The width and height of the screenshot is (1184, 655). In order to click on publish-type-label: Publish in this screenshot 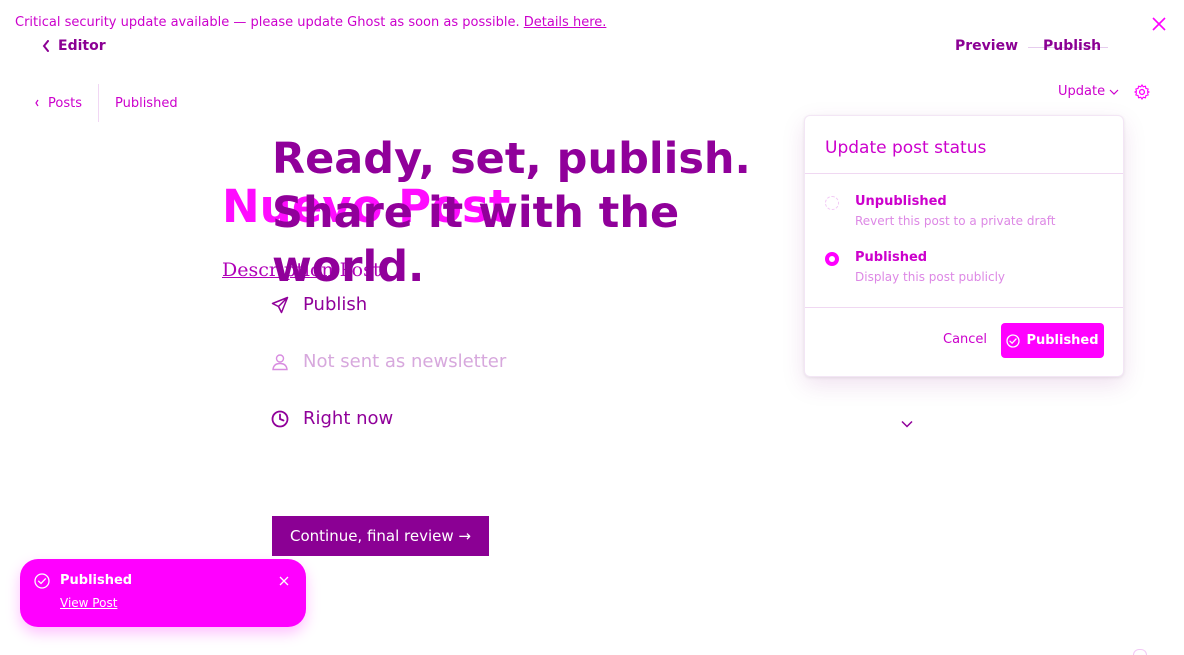, I will do `click(335, 304)`.